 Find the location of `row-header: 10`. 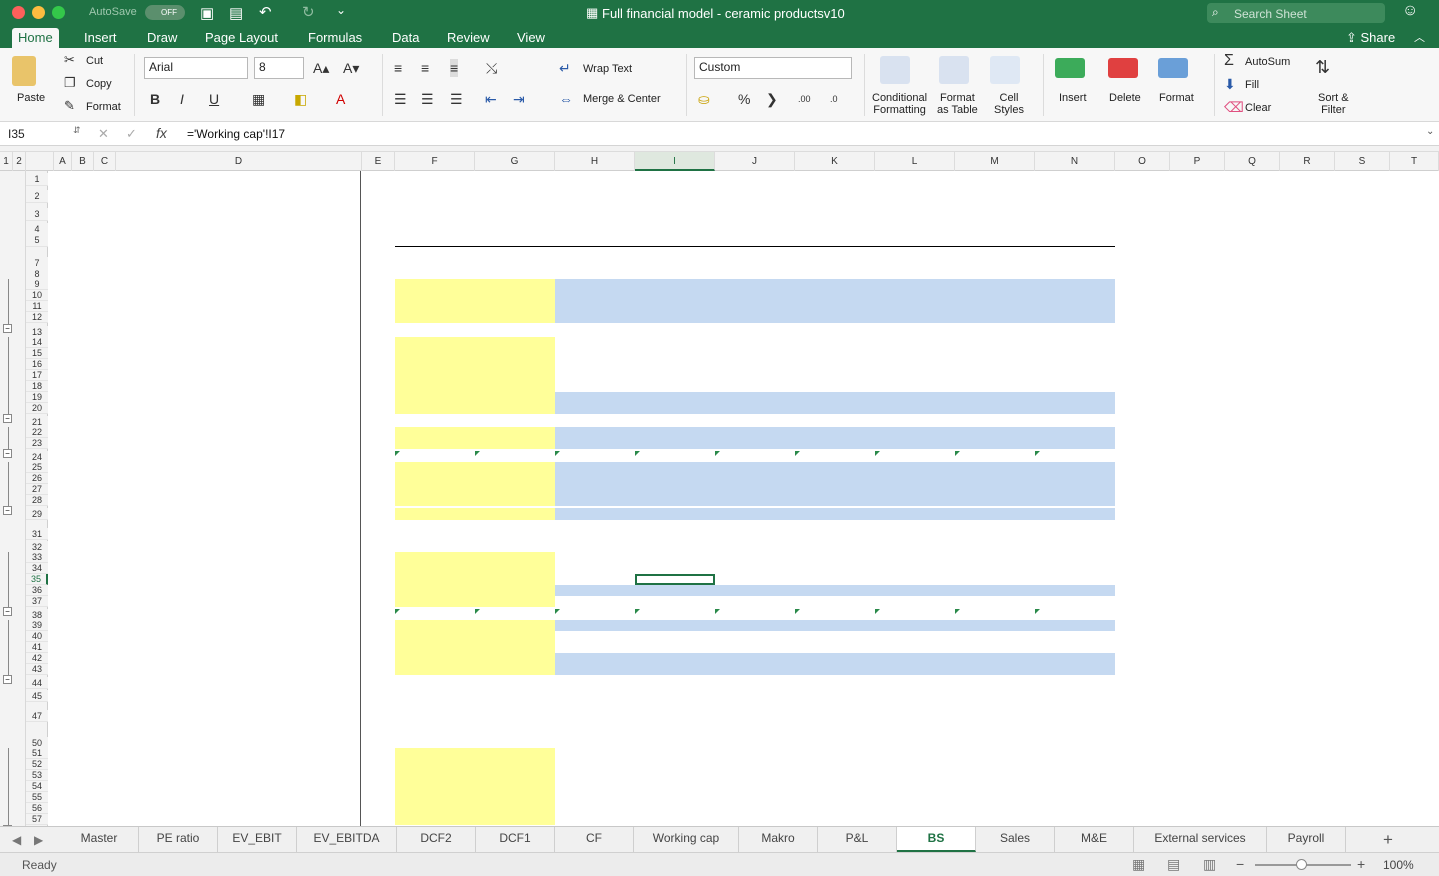

row-header: 10 is located at coordinates (37, 295).